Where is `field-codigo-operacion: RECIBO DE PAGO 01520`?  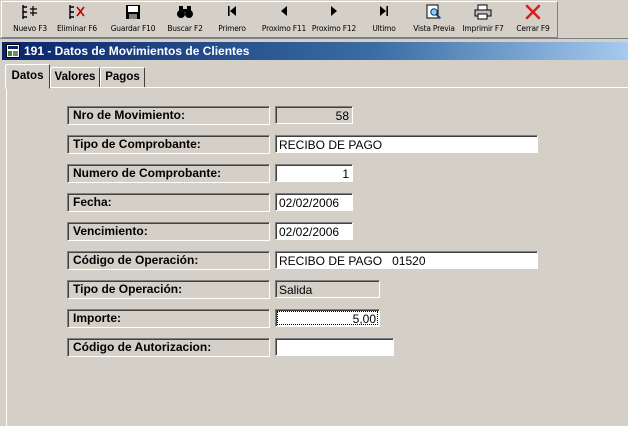
field-codigo-operacion: RECIBO DE PAGO 01520 is located at coordinates (406, 260).